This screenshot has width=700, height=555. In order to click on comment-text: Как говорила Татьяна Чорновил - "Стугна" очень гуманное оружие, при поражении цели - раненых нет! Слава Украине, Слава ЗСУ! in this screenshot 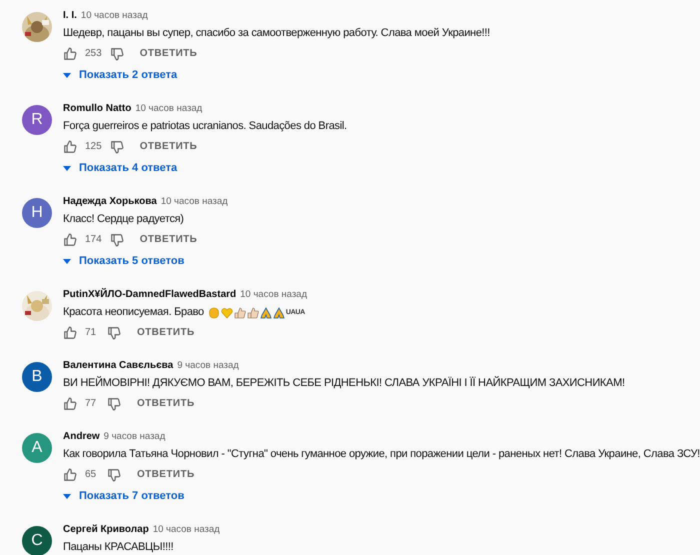, I will do `click(381, 454)`.